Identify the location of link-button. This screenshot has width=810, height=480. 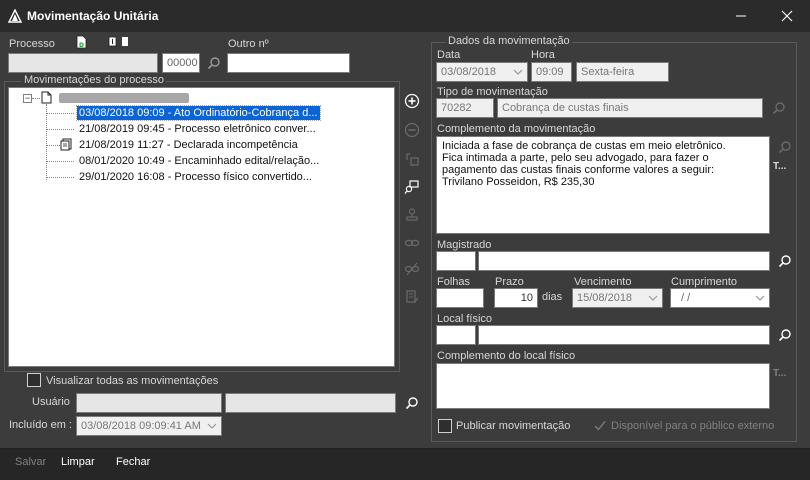
(412, 243).